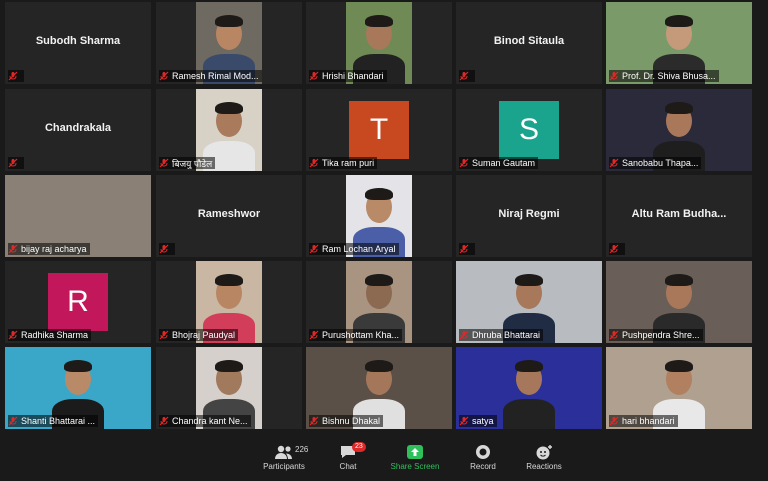 The image size is (768, 481). What do you see at coordinates (359, 249) in the screenshot?
I see `participant-name: Ram Lochan Aryal` at bounding box center [359, 249].